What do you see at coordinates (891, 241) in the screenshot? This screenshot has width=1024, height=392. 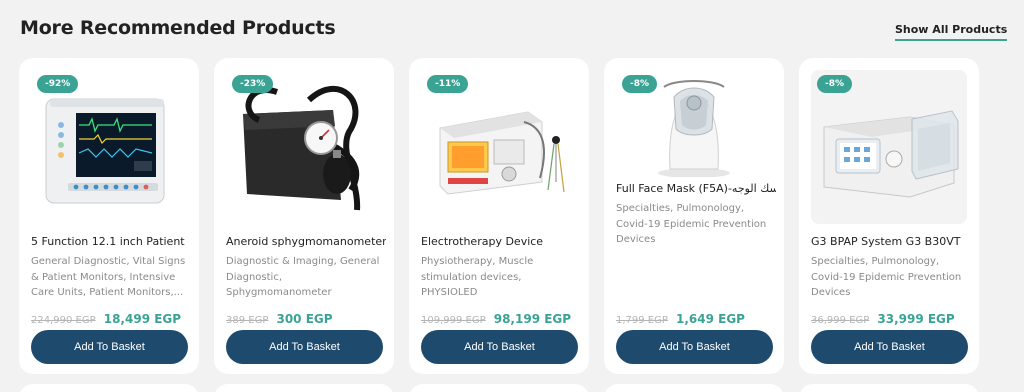 I see `product-name: G3 BPAP System G3 B30VT` at bounding box center [891, 241].